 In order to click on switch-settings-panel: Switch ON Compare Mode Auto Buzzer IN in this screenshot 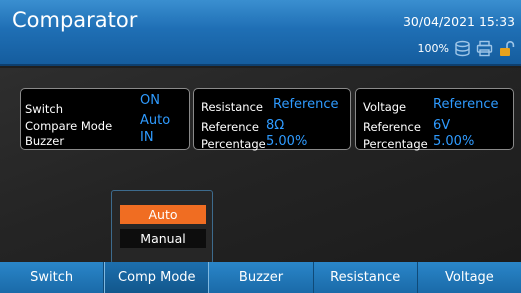, I will do `click(105, 119)`.